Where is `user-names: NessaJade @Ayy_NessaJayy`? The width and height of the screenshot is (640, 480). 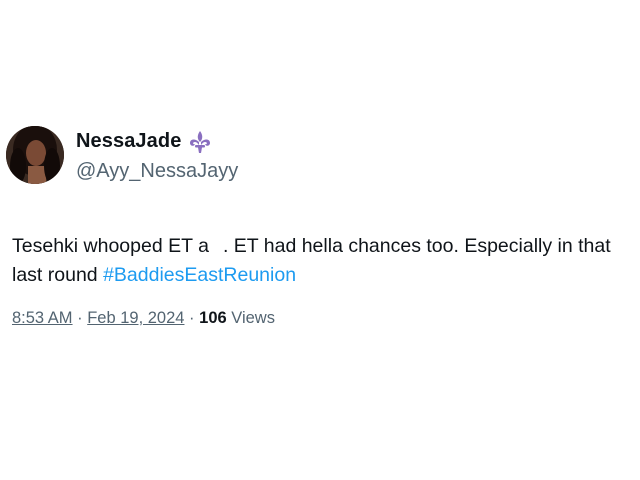
user-names: NessaJade @Ayy_NessaJayy is located at coordinates (157, 155).